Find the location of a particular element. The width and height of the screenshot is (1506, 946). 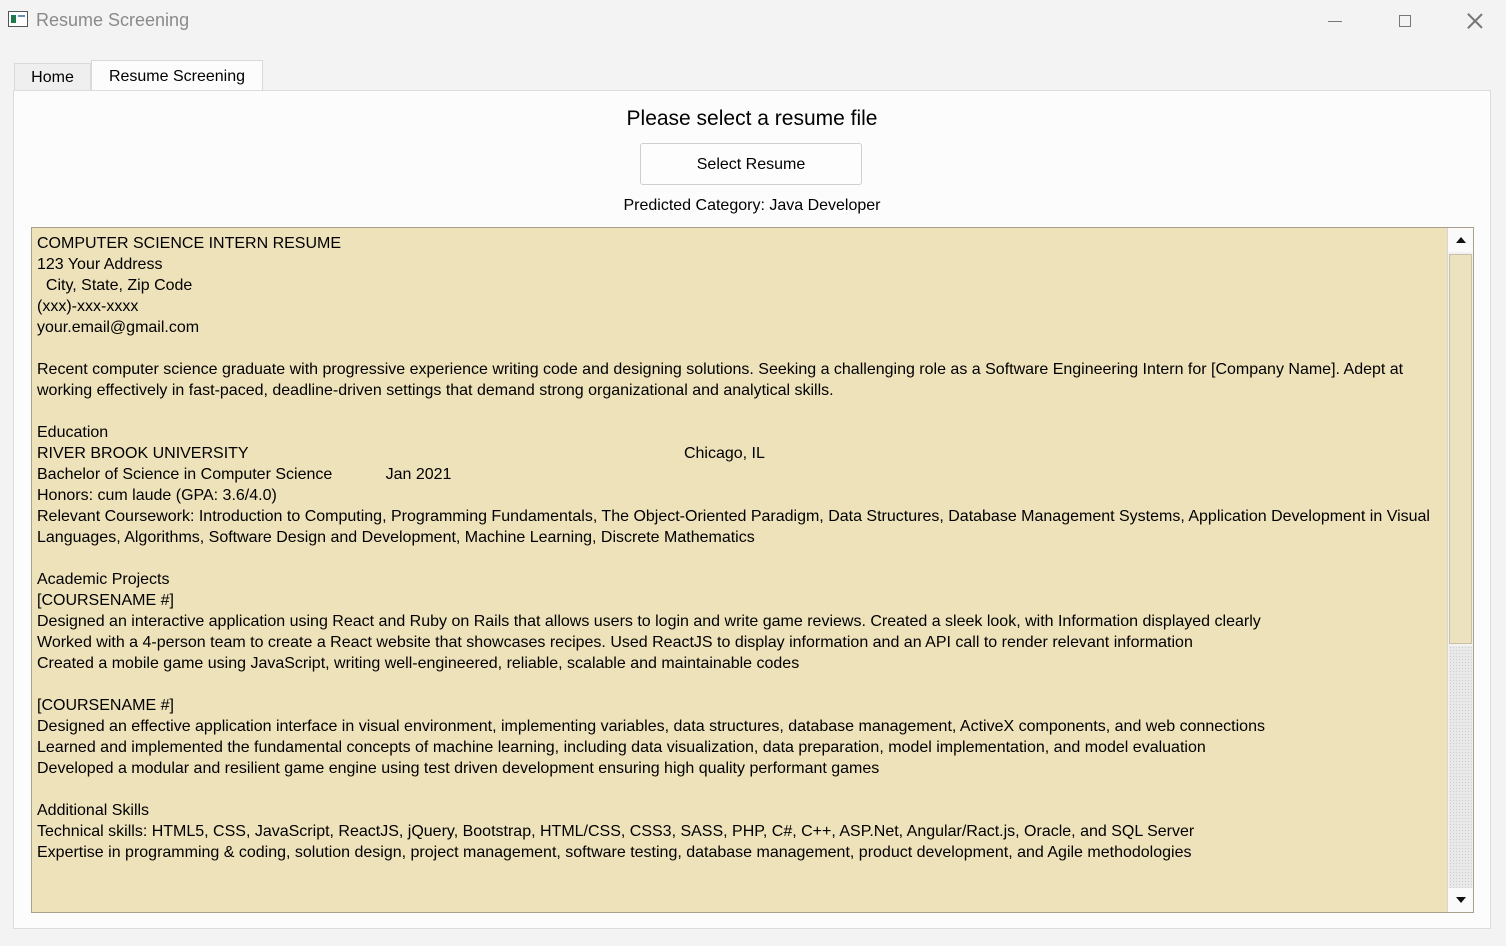

vertical-scrollbar is located at coordinates (1460, 570).